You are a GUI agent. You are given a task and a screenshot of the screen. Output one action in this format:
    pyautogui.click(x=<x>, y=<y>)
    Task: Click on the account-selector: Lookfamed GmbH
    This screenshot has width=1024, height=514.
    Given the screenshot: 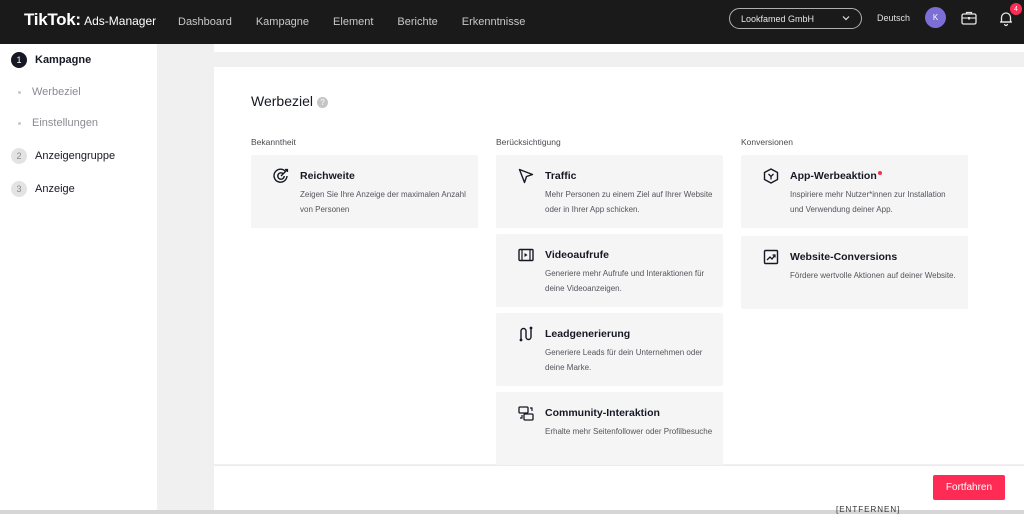 What is the action you would take?
    pyautogui.click(x=795, y=18)
    